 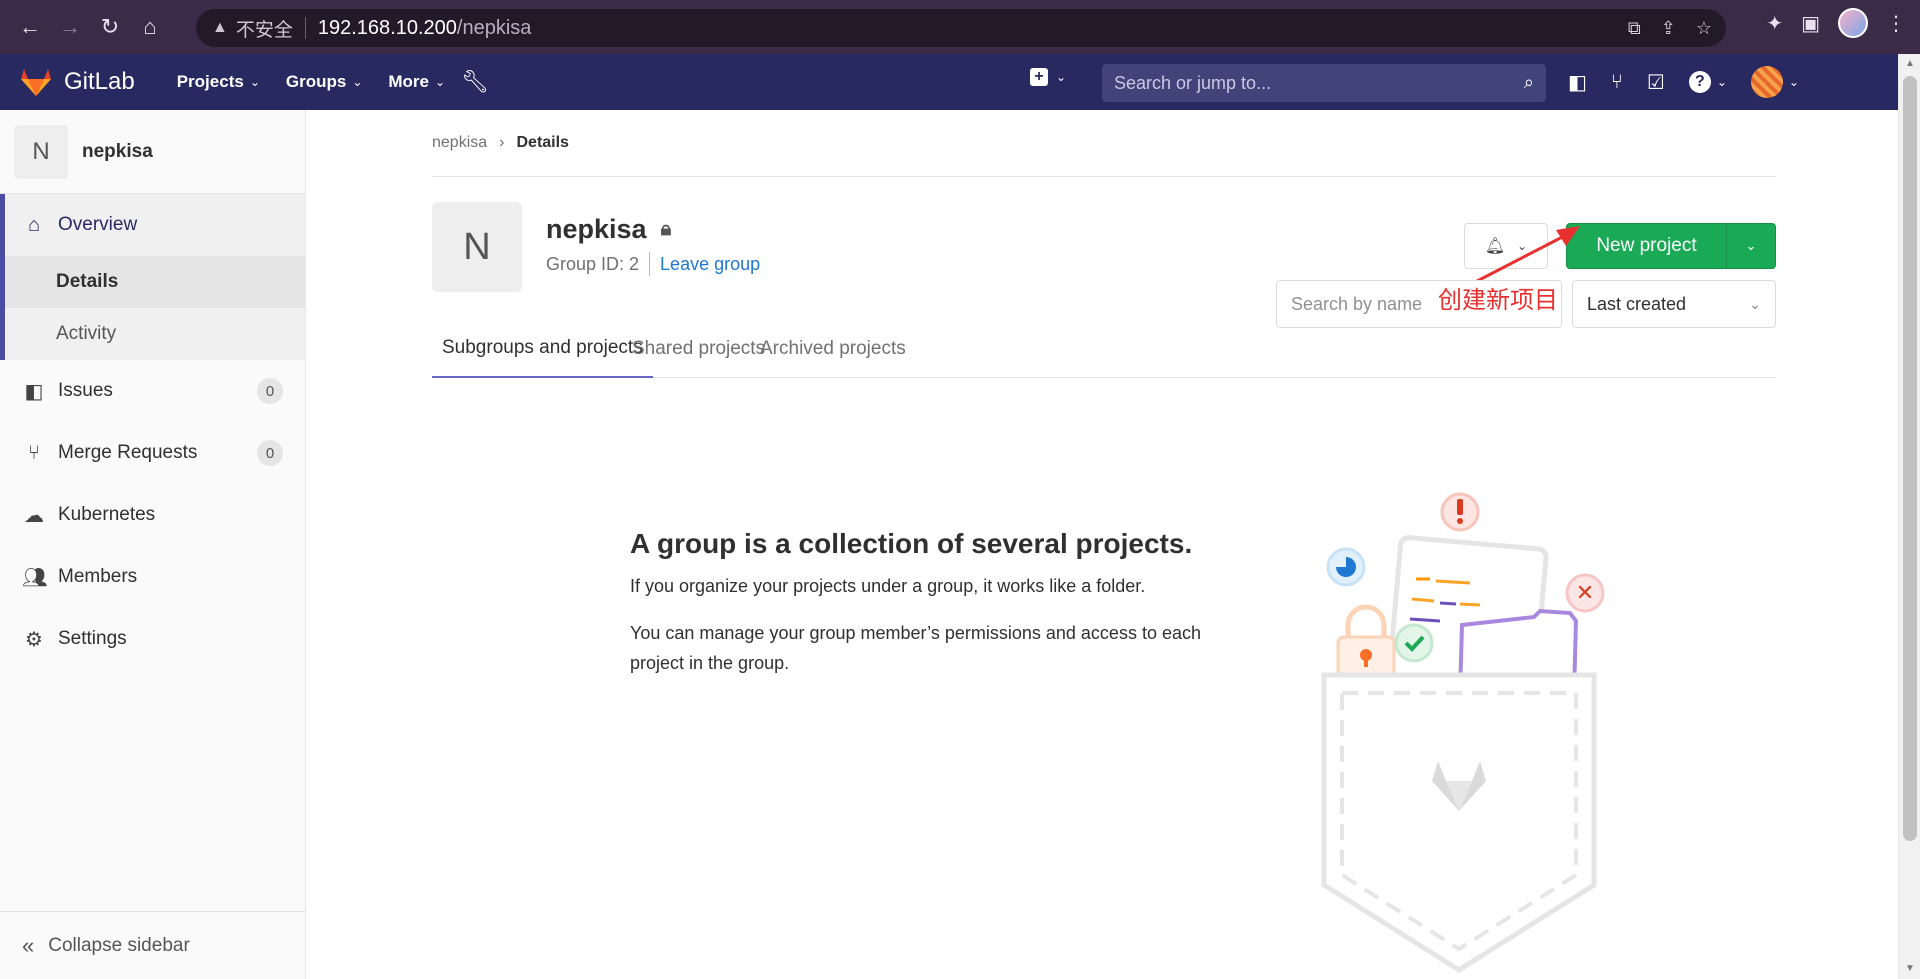 I want to click on sidebar-item-details: Details, so click(x=155, y=282).